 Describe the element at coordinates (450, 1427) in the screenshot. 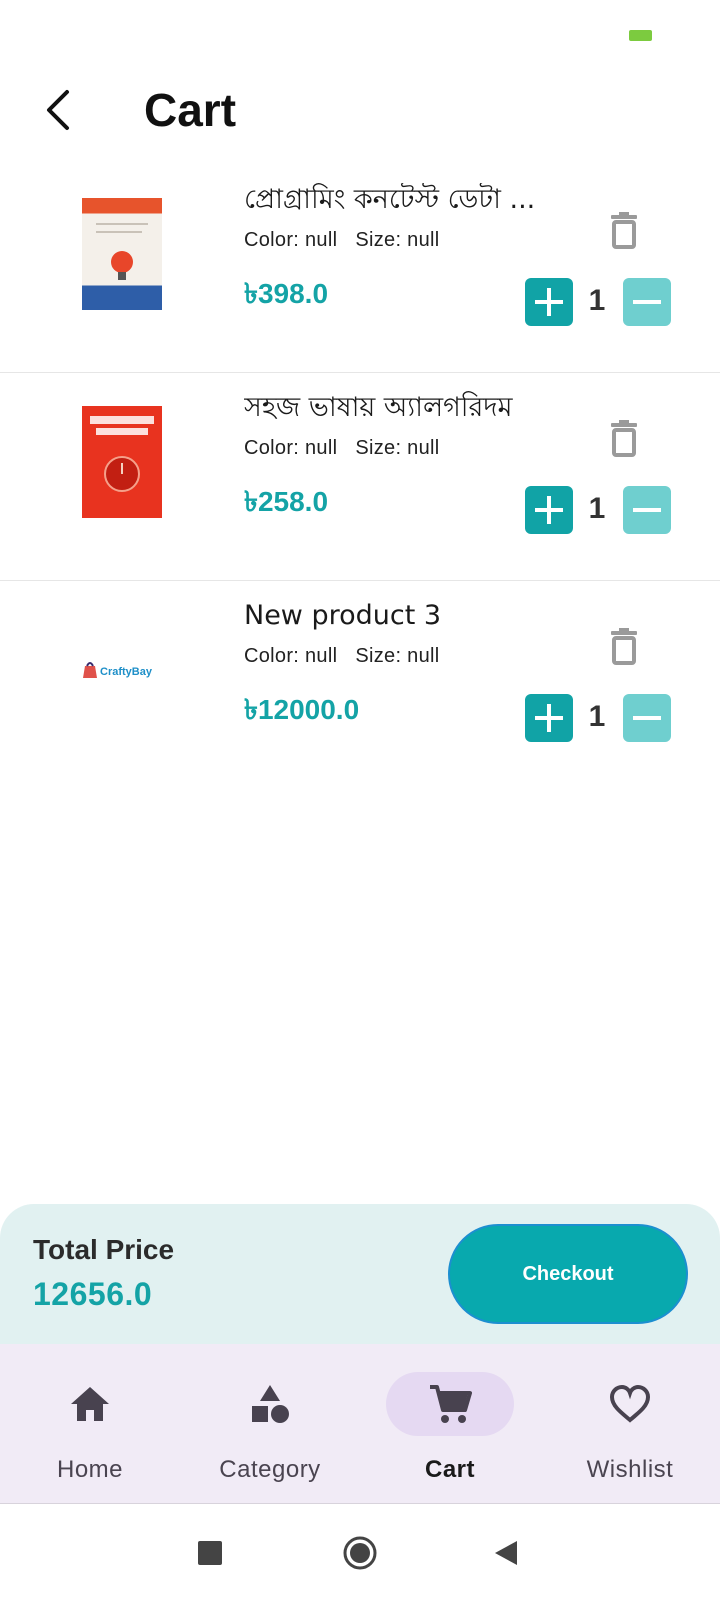

I see `nav-item-cart: Cart` at that location.